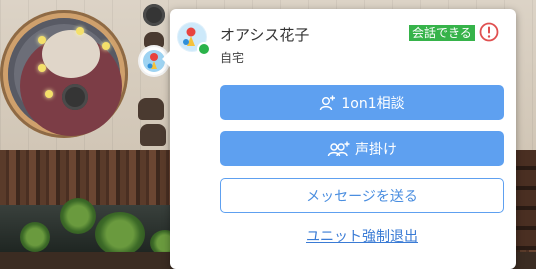 The image size is (536, 269). Describe the element at coordinates (328, 103) in the screenshot. I see `user-plus-icon` at that location.